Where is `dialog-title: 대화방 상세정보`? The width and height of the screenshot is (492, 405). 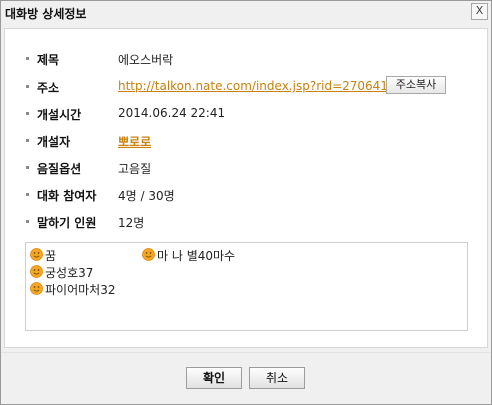
dialog-title: 대화방 상세정보 is located at coordinates (46, 14).